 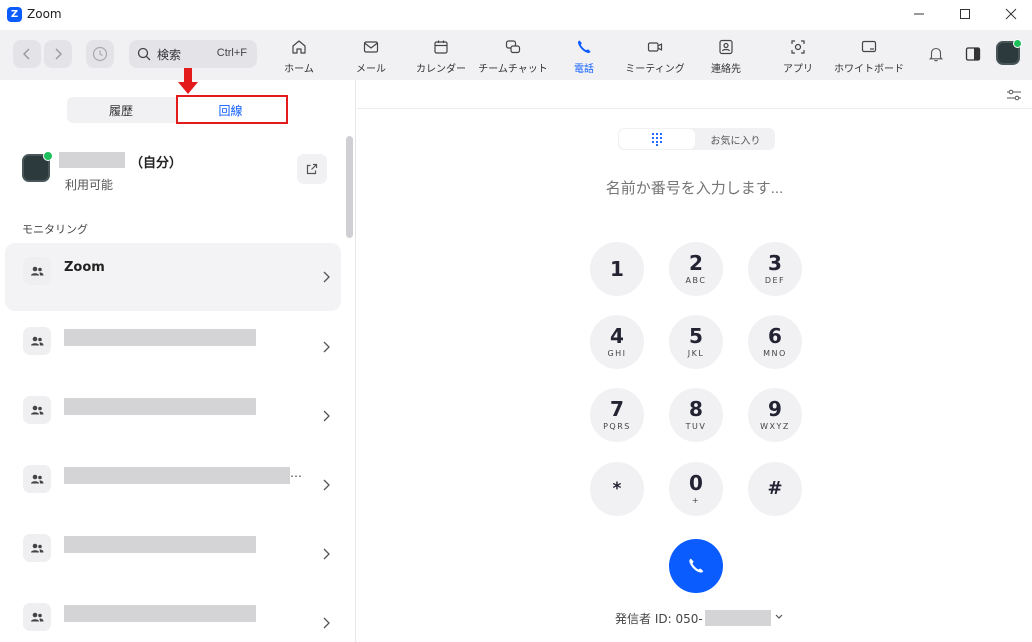 I want to click on contacts-icon, so click(x=726, y=47).